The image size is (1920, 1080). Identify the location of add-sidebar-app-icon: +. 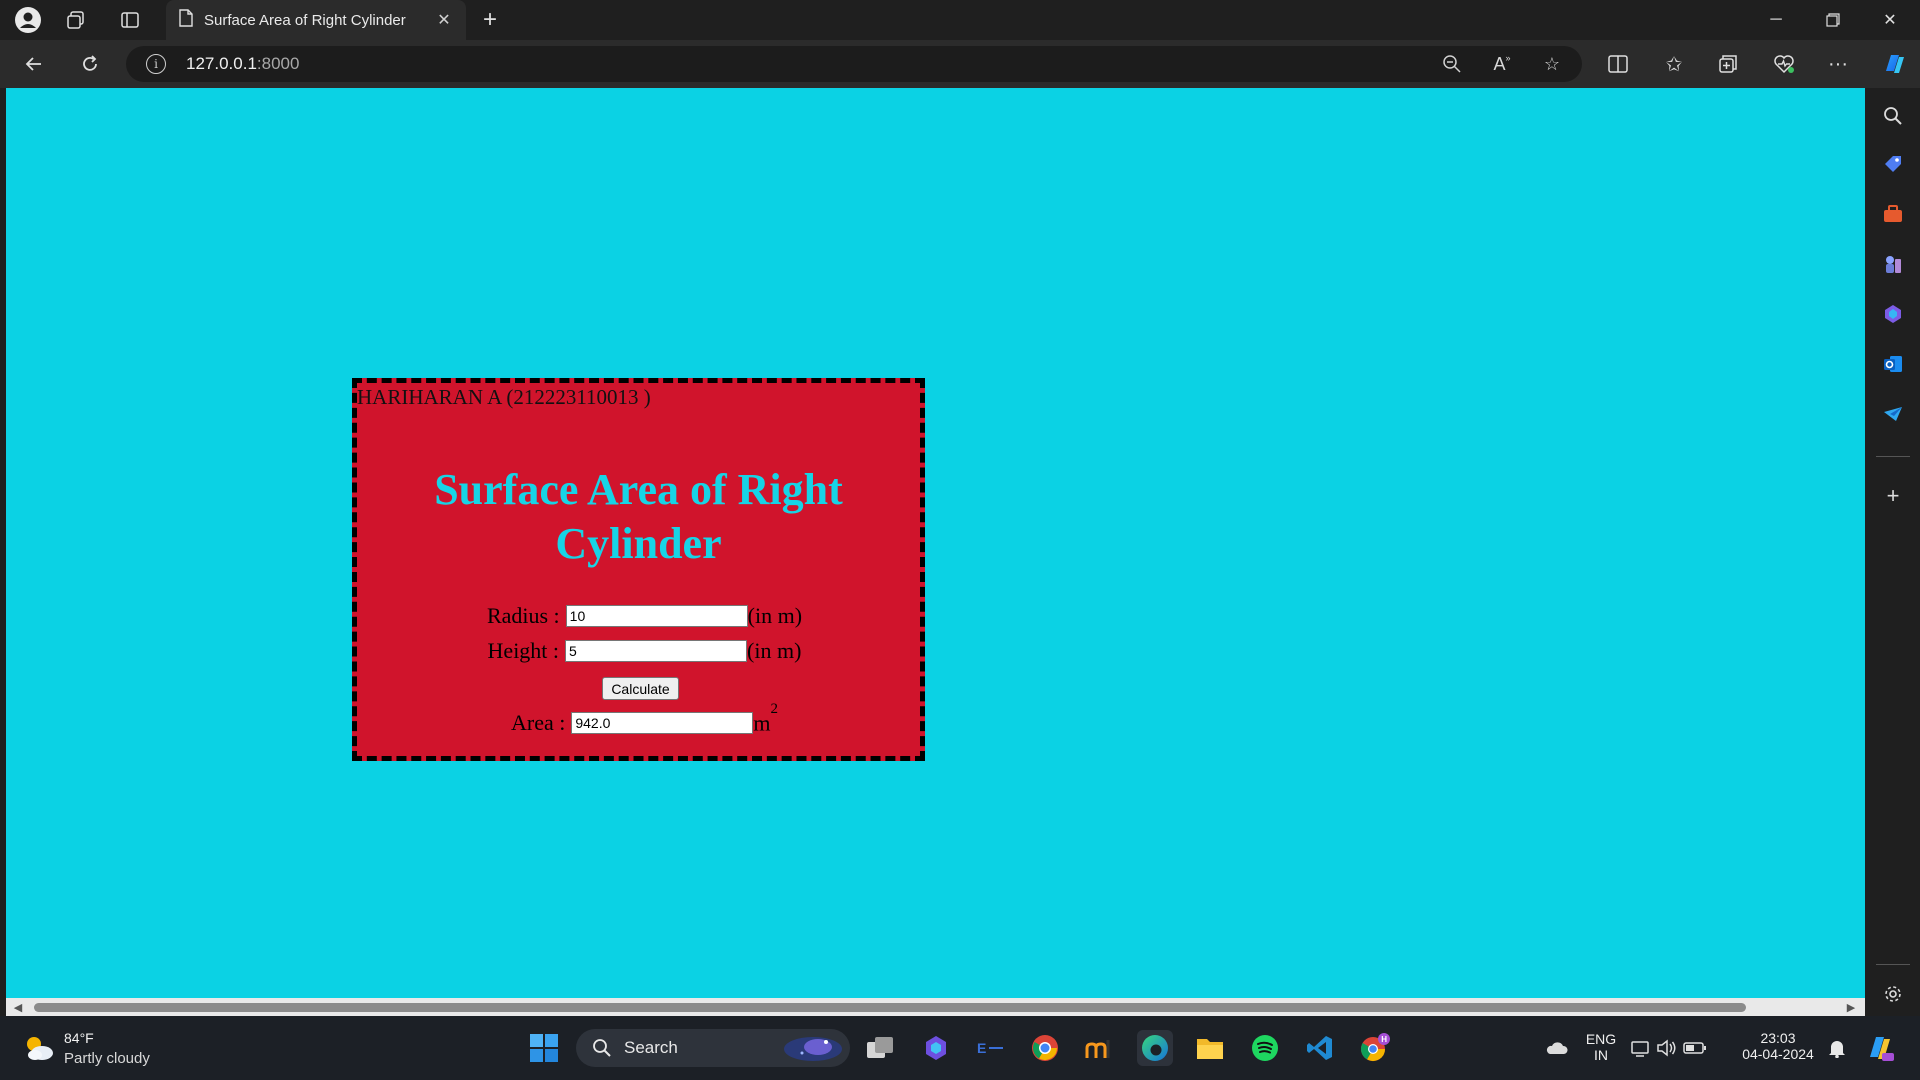
(1893, 496).